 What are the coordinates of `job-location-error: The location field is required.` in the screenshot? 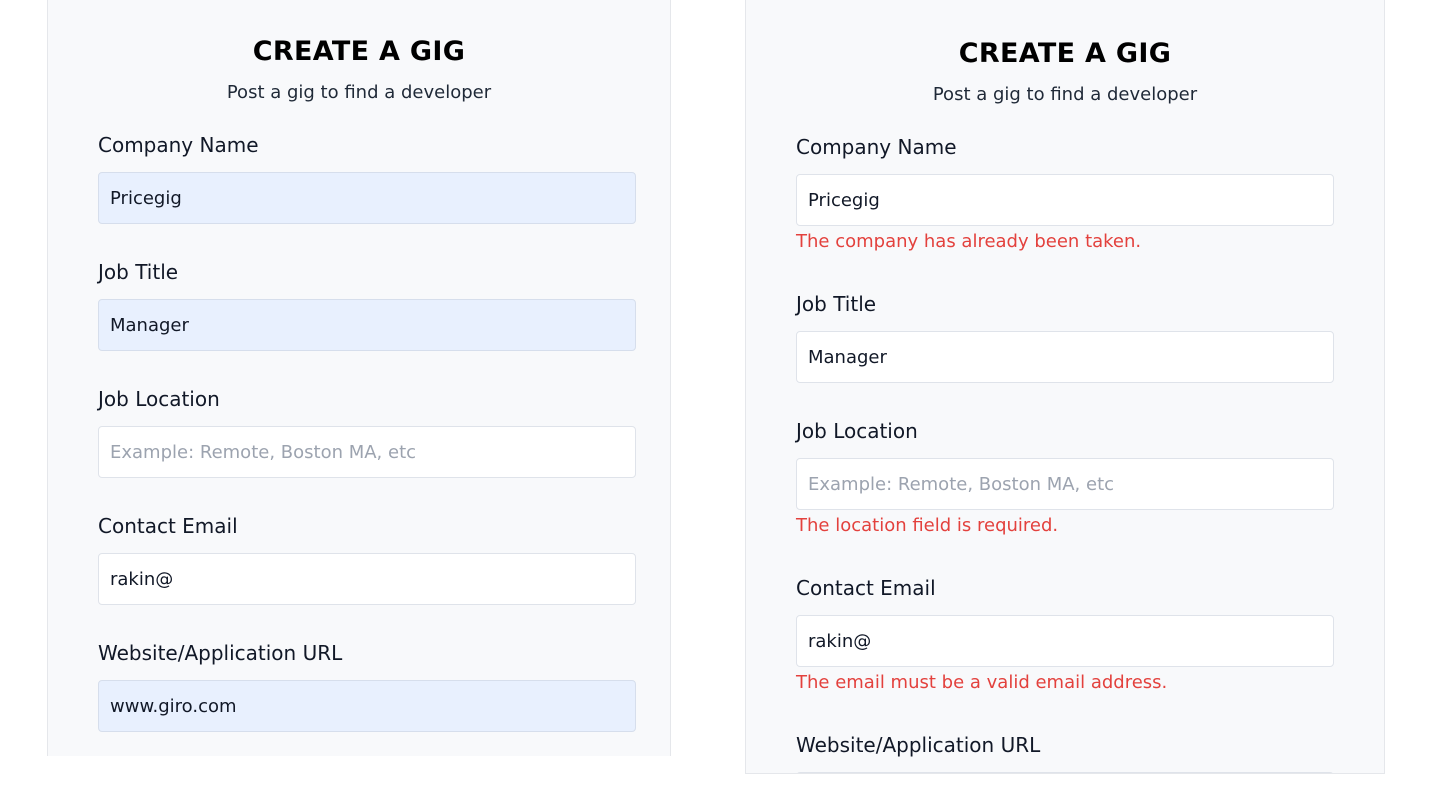 It's located at (927, 525).